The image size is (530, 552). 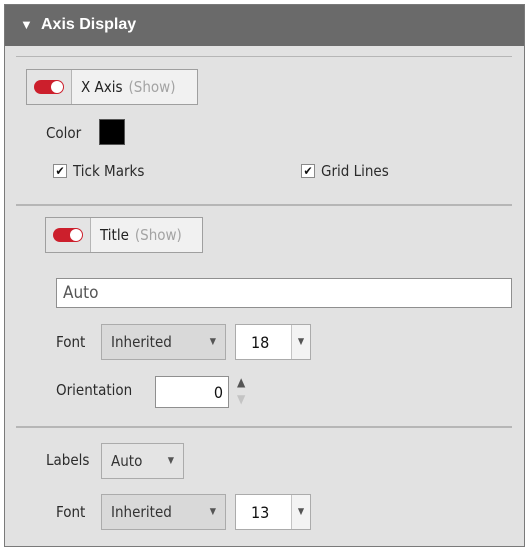 What do you see at coordinates (241, 399) in the screenshot?
I see `spin-down-icon: ▼` at bounding box center [241, 399].